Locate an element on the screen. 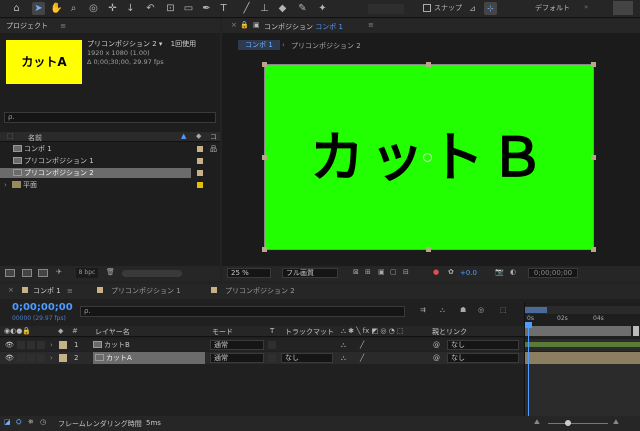 This screenshot has height=431, width=640. workspace-more-icon: » is located at coordinates (586, 7).